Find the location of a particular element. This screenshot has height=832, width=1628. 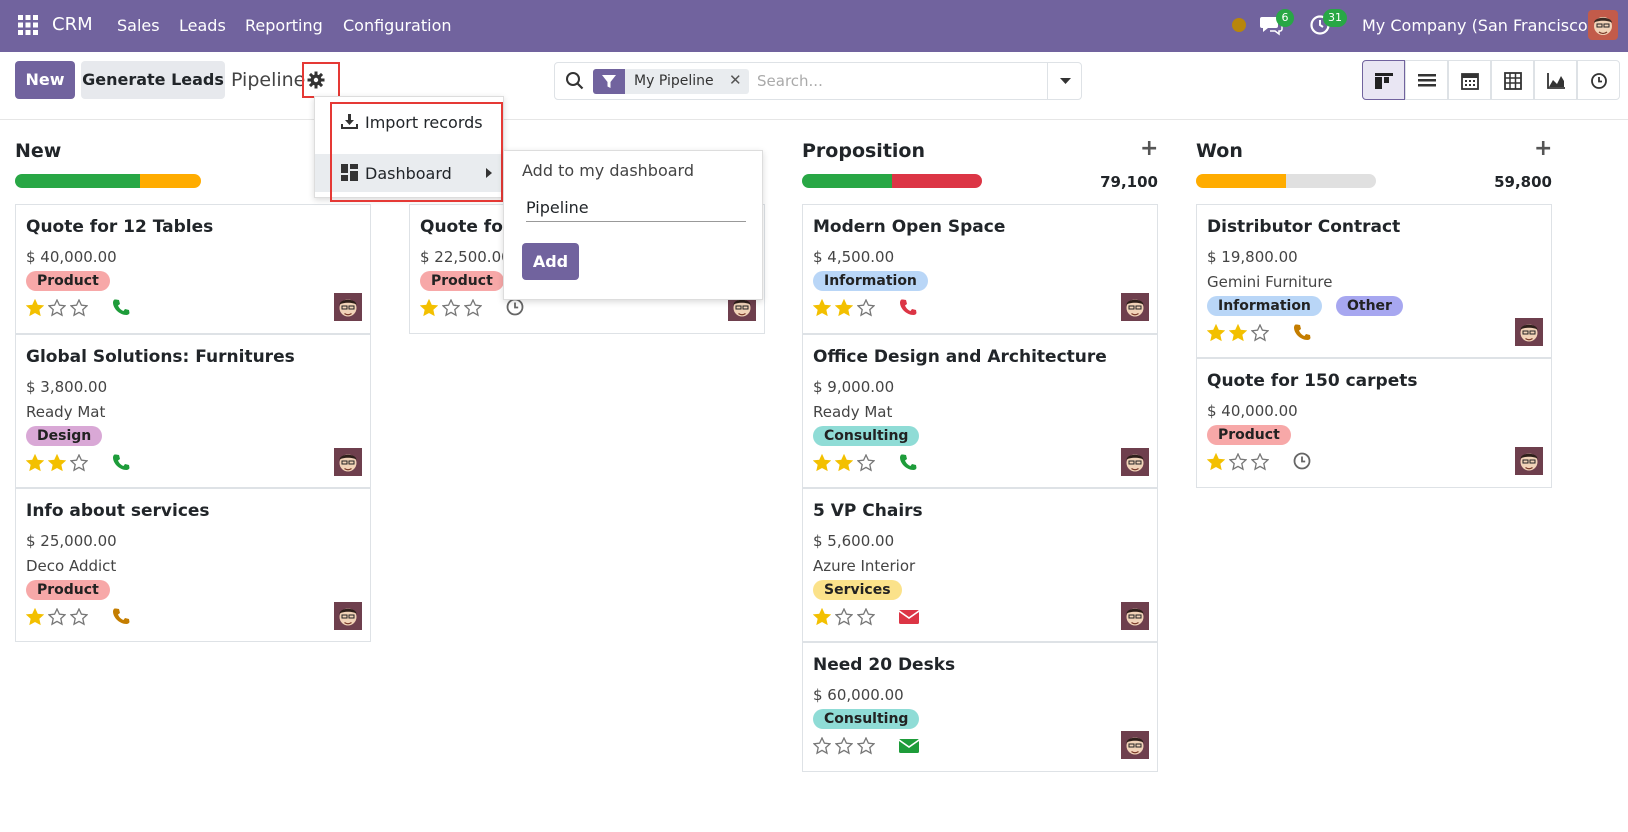

dashboard-name-input: Pipeline is located at coordinates (636, 210).